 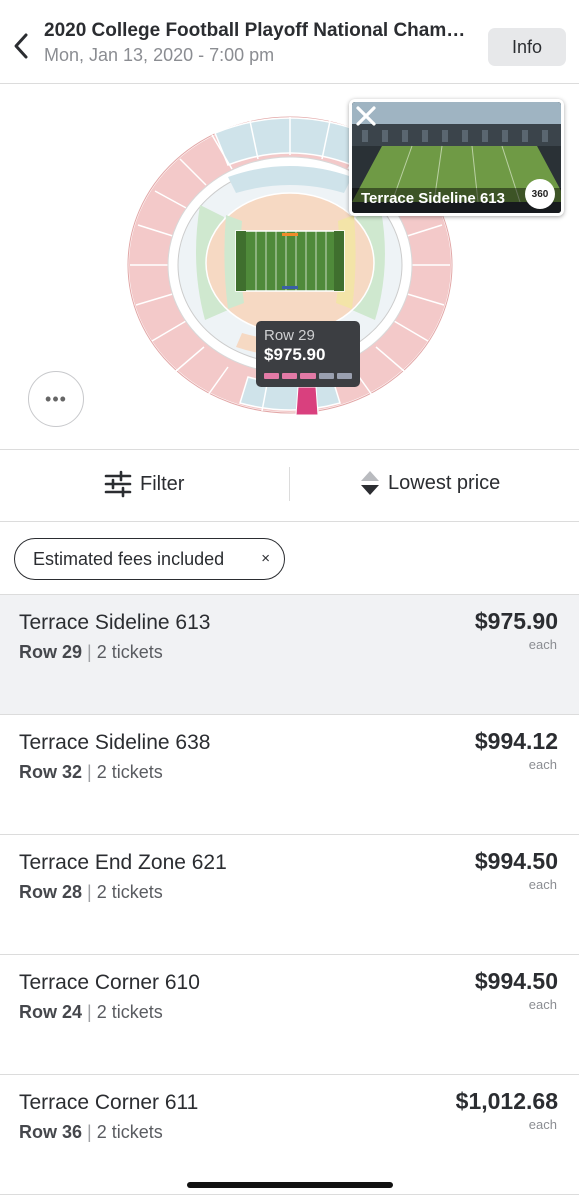 I want to click on event-date: Mon, Jan 13, 2020 - 7:00 pm, so click(x=159, y=55).